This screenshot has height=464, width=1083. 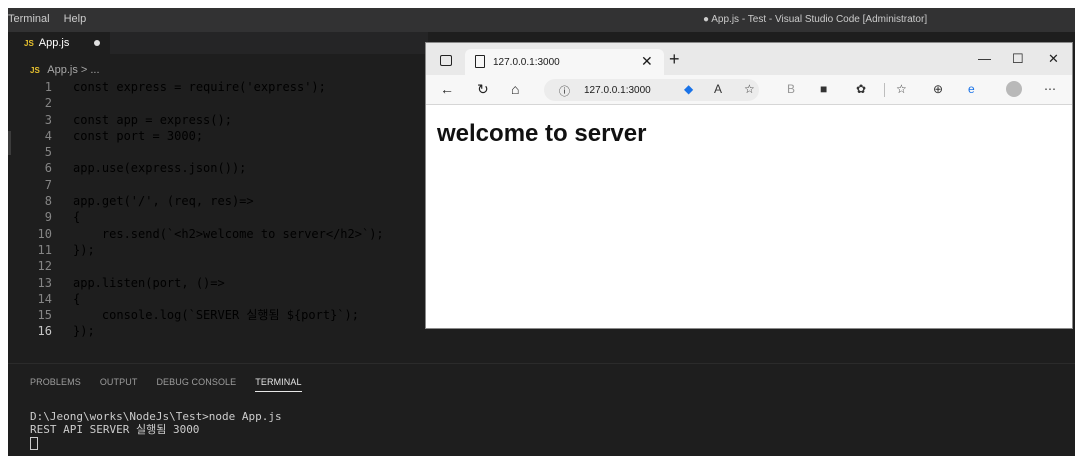 What do you see at coordinates (218, 331) in the screenshot?
I see `code-line: 16});` at bounding box center [218, 331].